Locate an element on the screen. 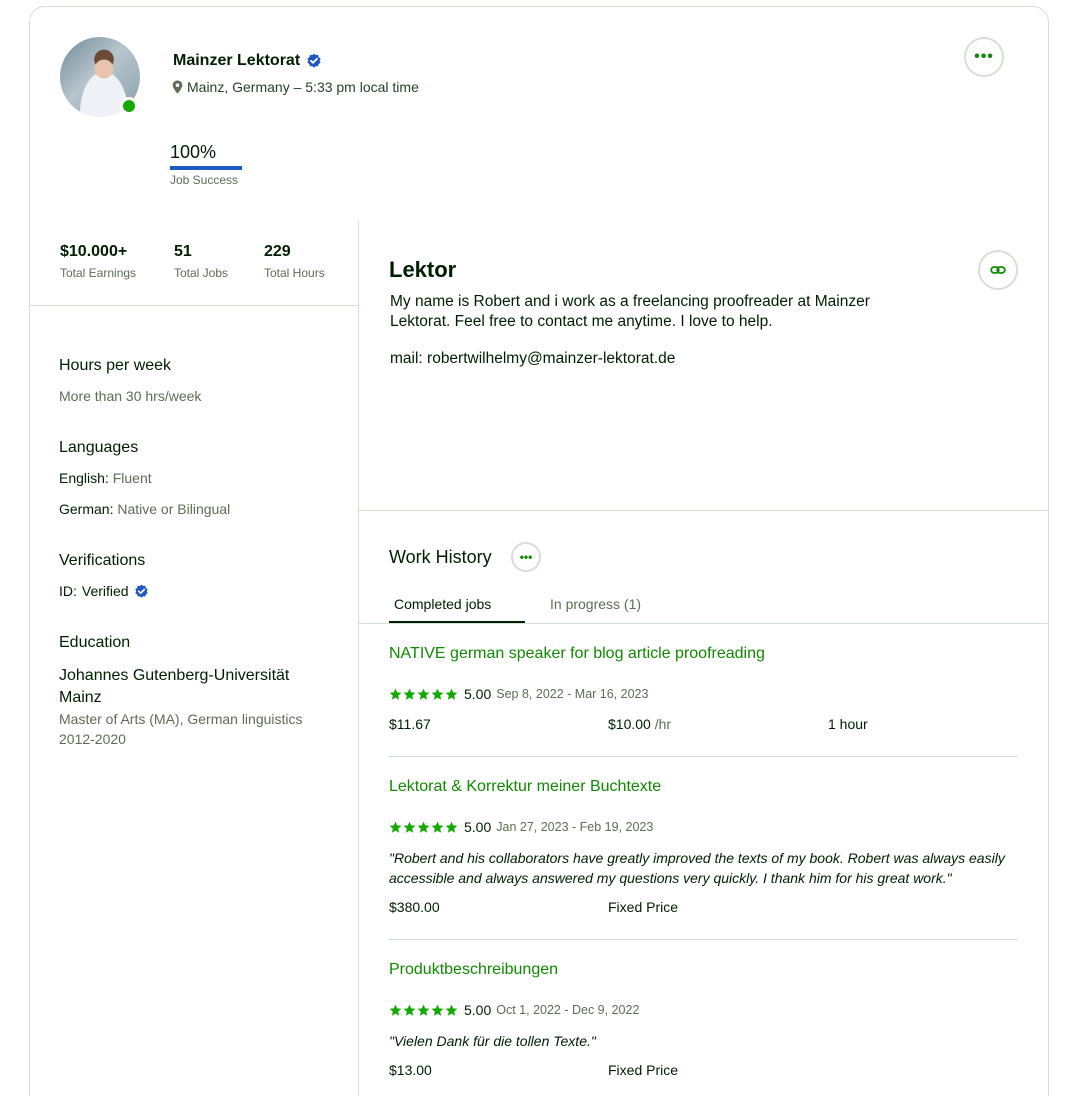 This screenshot has height=1096, width=1073. job-feedback: "Vielen Dank für die tollen Texte." is located at coordinates (492, 1041).